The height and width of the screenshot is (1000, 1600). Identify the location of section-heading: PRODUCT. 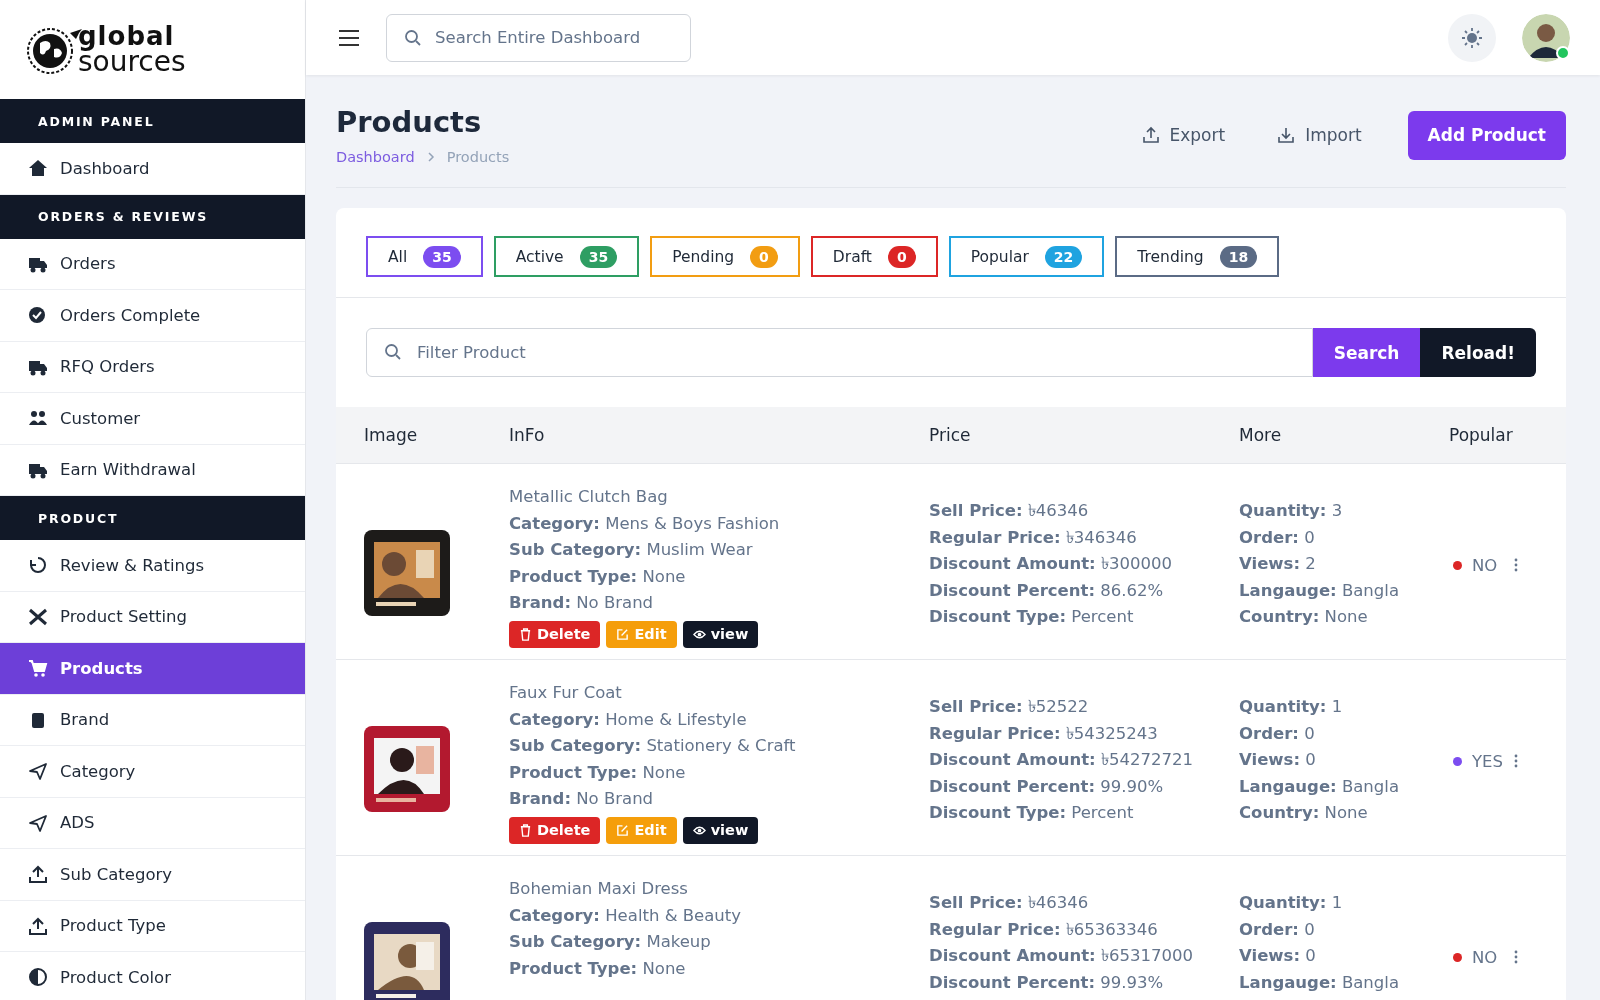
(152, 518).